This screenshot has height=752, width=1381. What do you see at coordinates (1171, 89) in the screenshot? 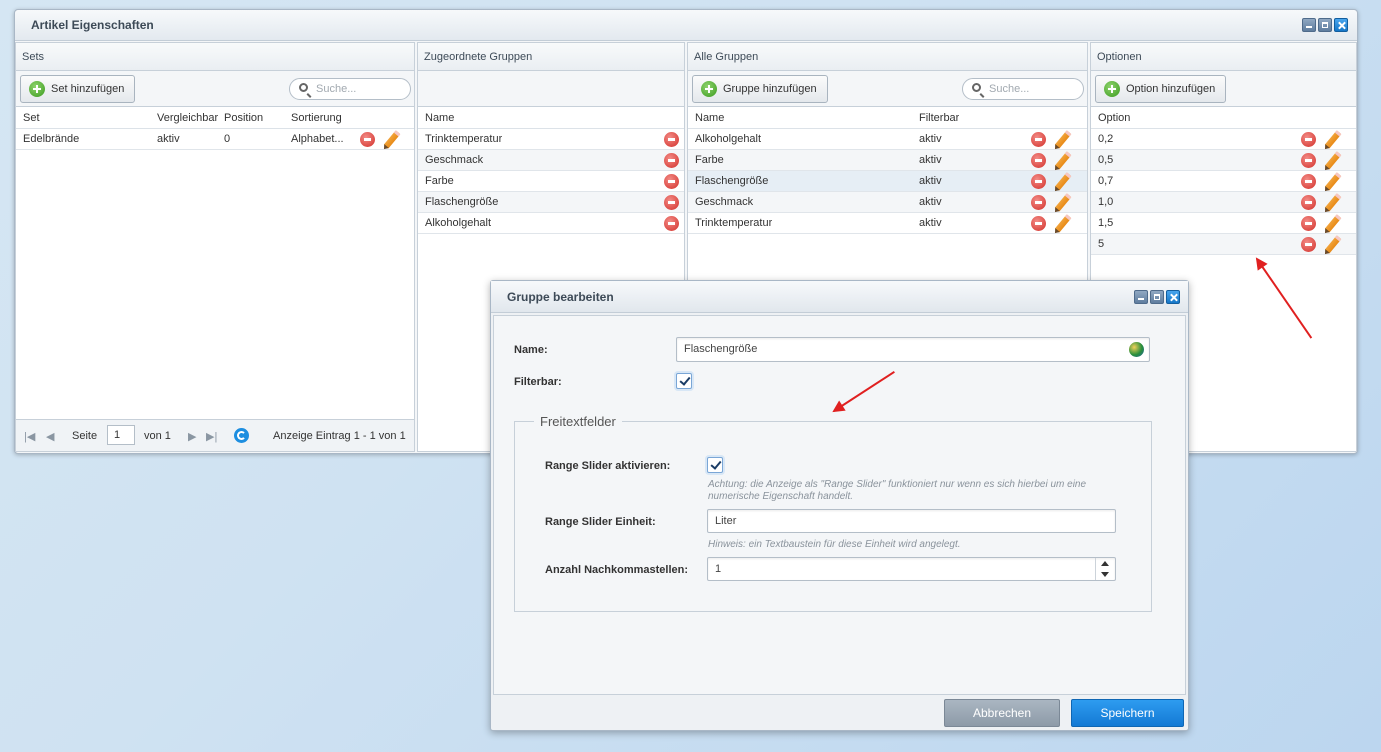
I see `add-option-label: Option hinzufügen` at bounding box center [1171, 89].